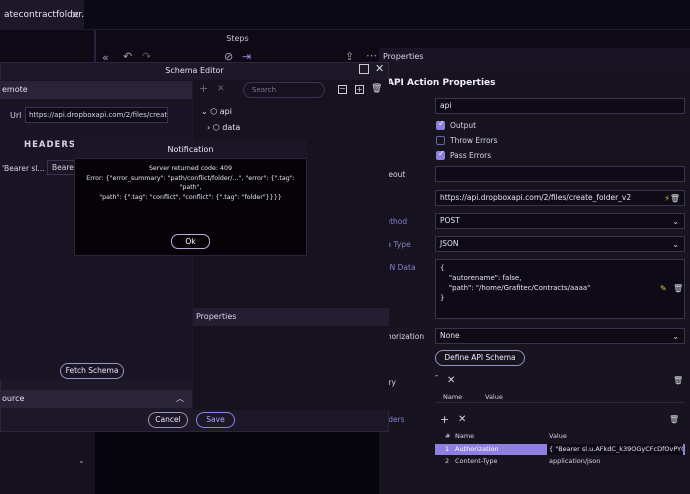 This screenshot has width=690, height=494. Describe the element at coordinates (50, 145) in the screenshot. I see `headers-heading: HEADERS` at that location.